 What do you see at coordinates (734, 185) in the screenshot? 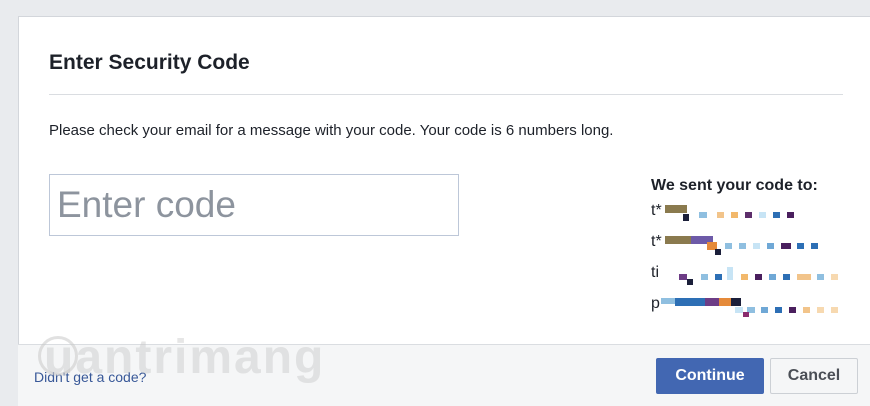
I see `sent-to-title: We sent your code to:` at bounding box center [734, 185].